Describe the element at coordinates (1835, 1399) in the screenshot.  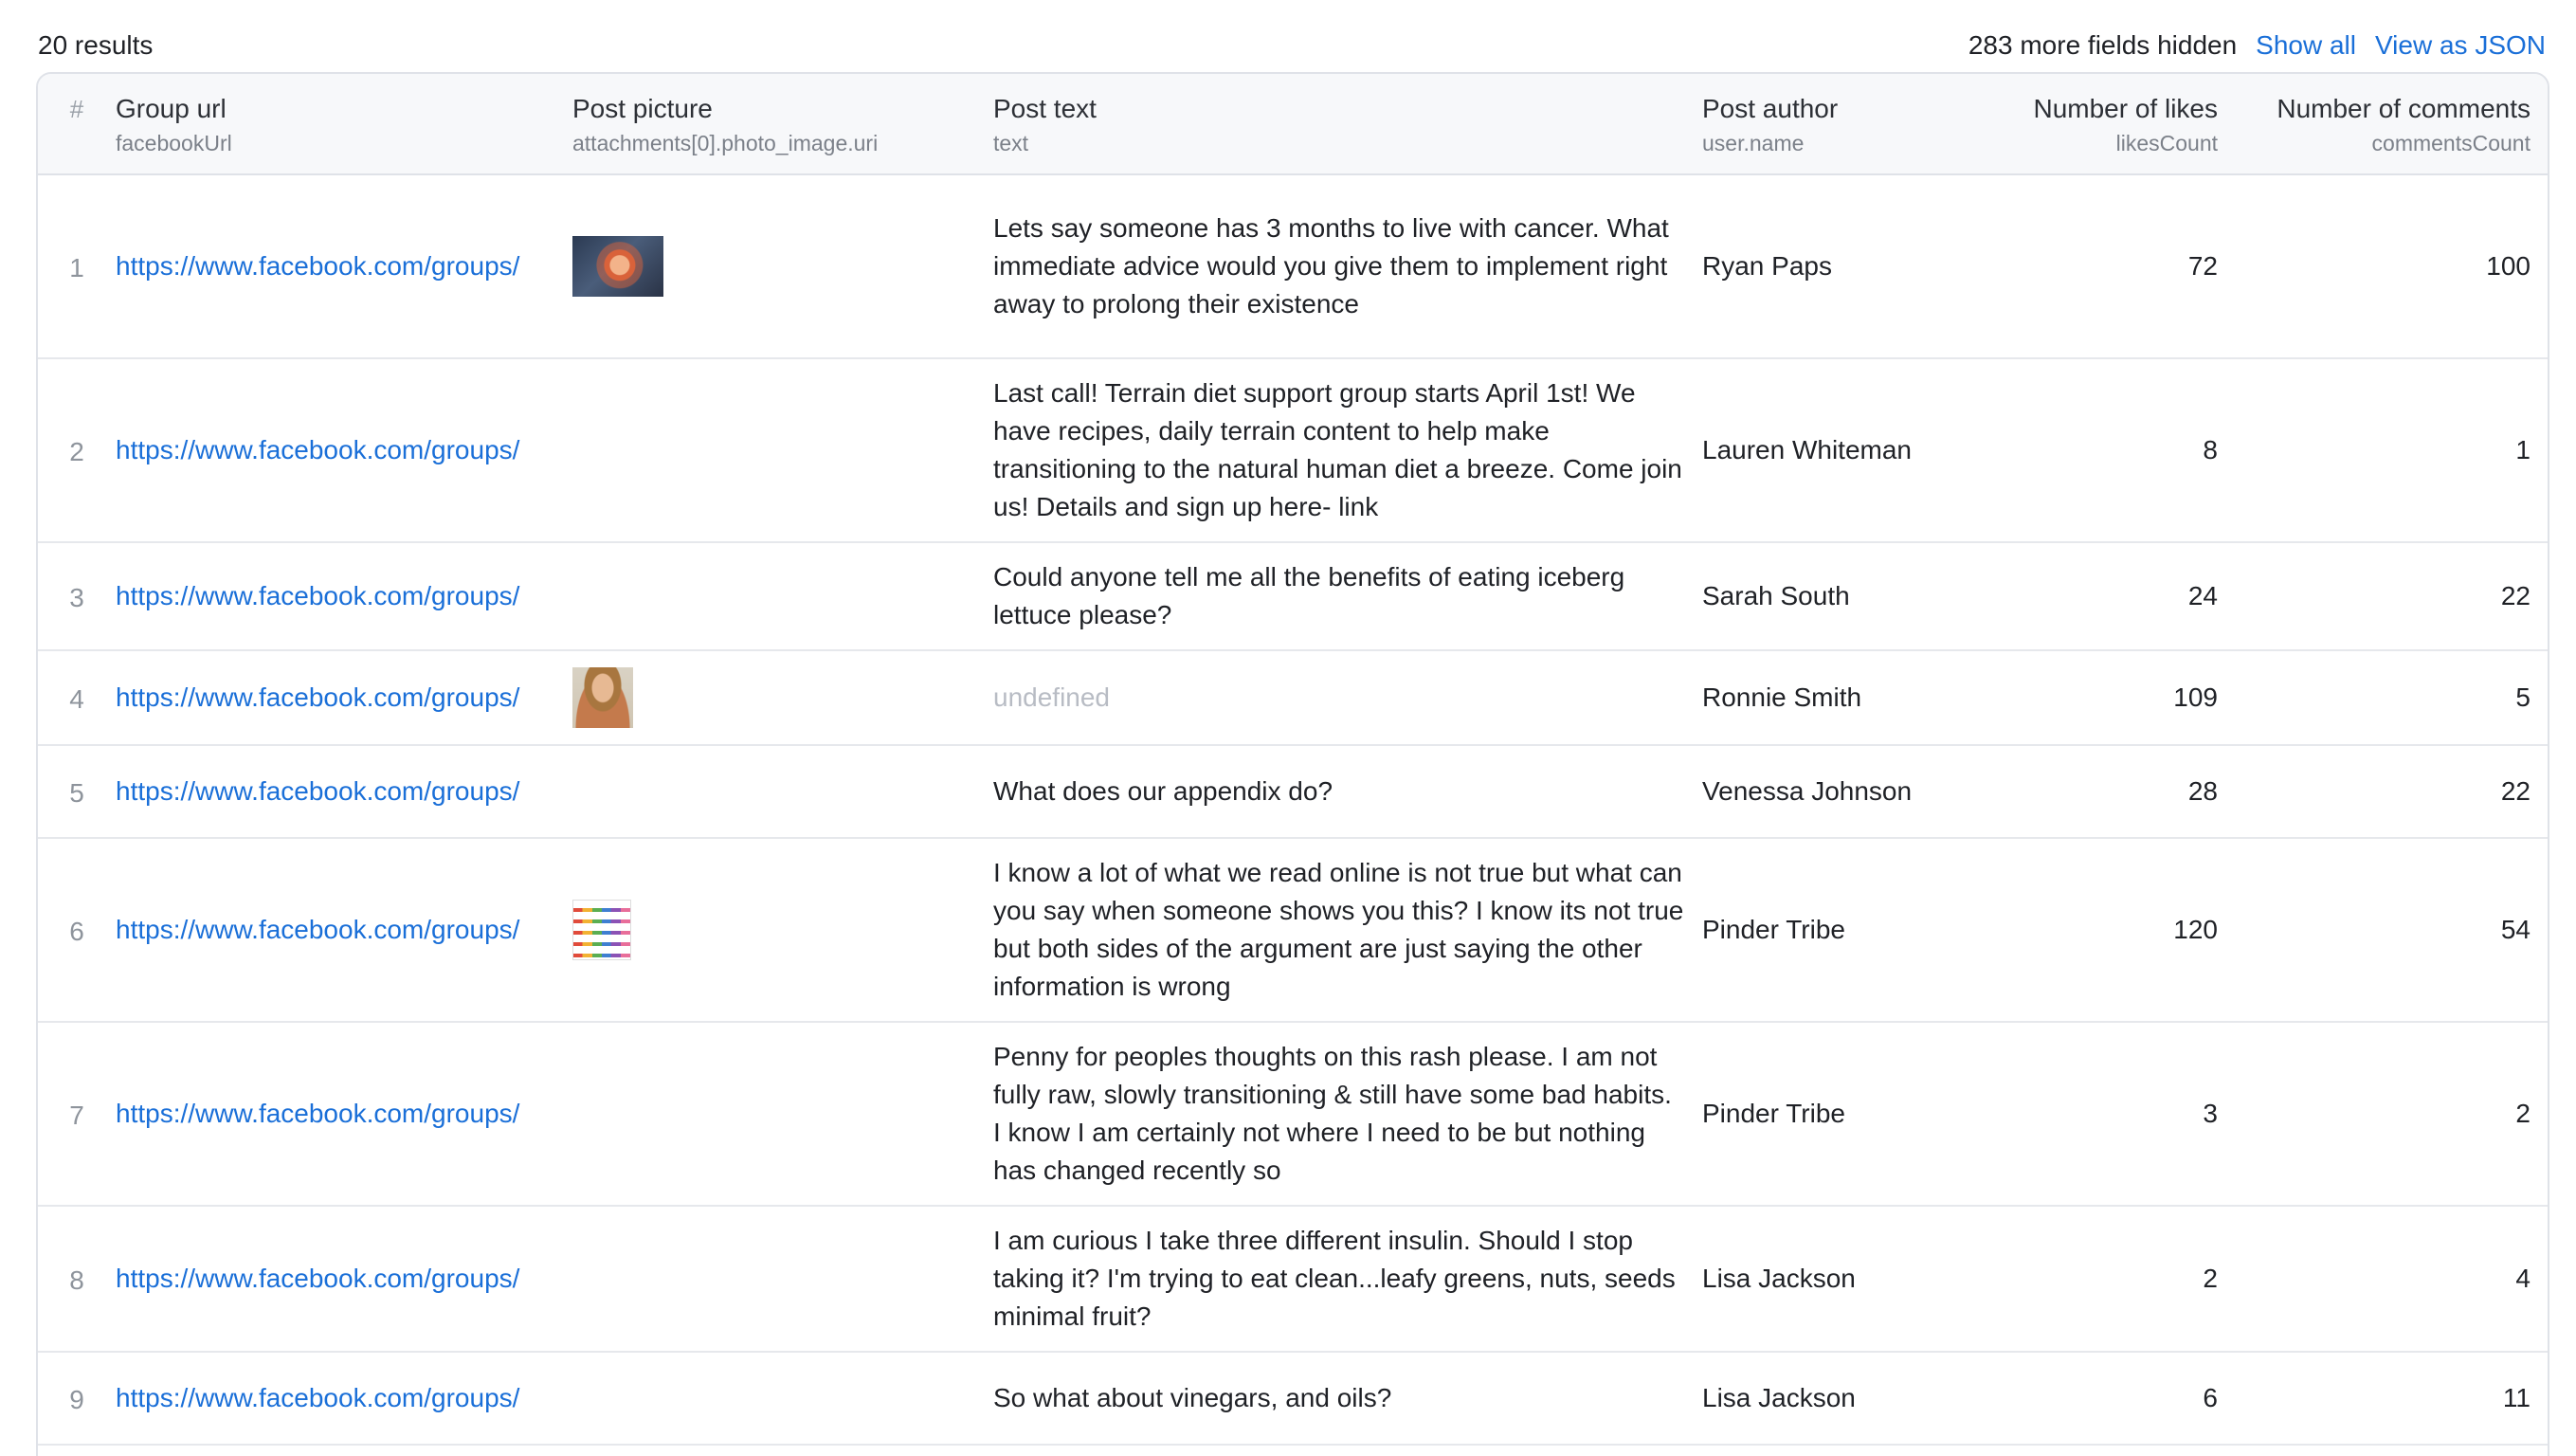
I see `post-author: Lisa Jackson` at that location.